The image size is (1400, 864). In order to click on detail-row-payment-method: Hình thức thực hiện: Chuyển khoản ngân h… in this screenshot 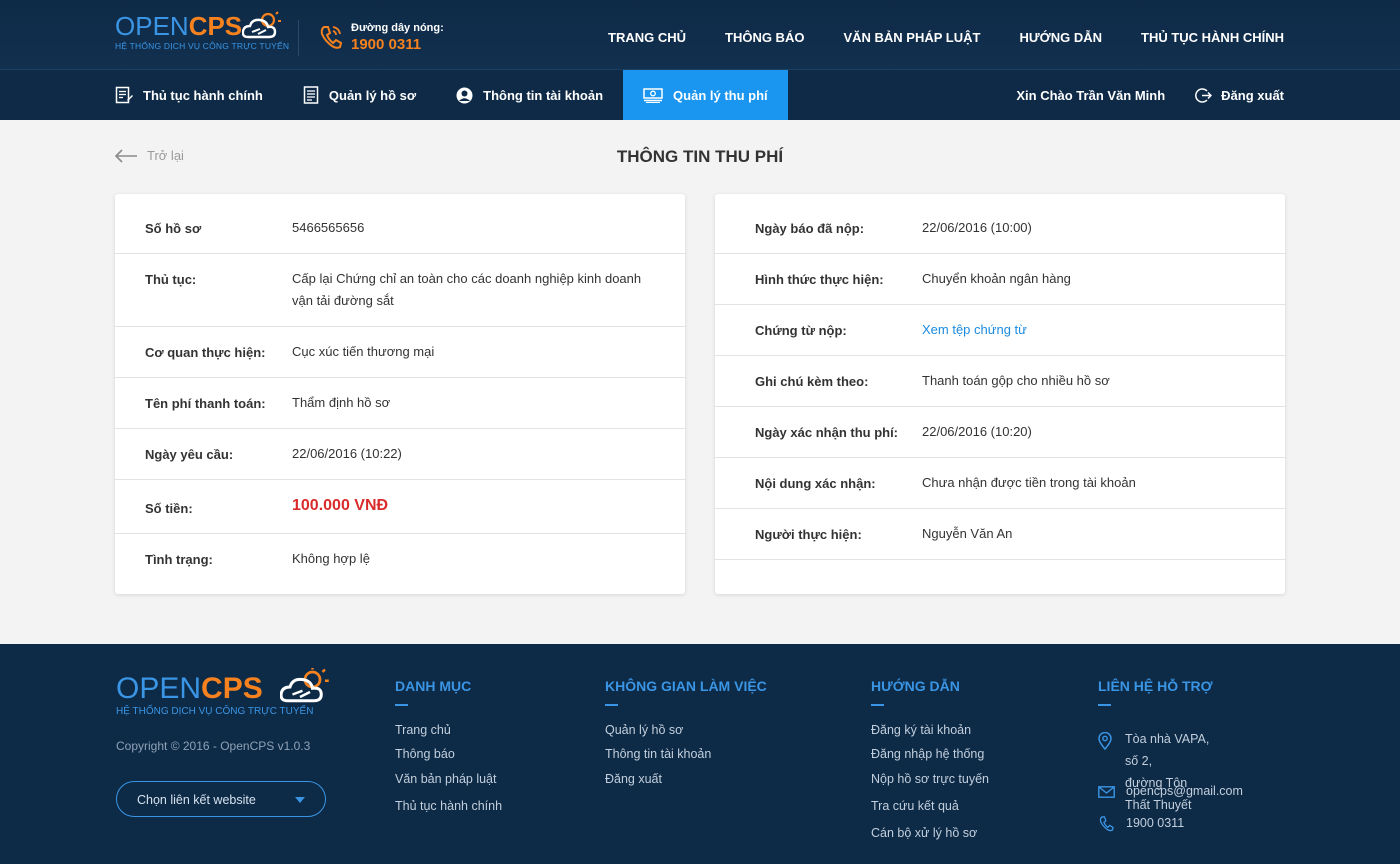, I will do `click(1000, 279)`.